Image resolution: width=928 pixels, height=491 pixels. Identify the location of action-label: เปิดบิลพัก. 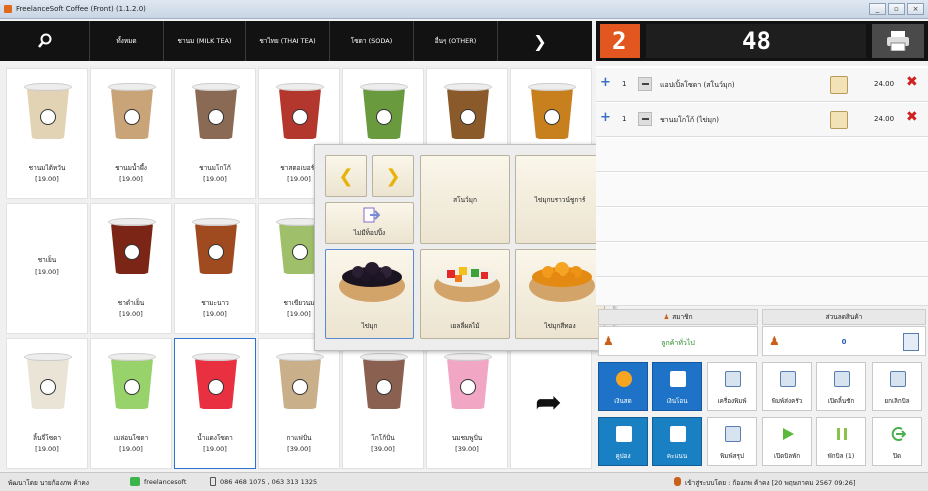
(787, 456).